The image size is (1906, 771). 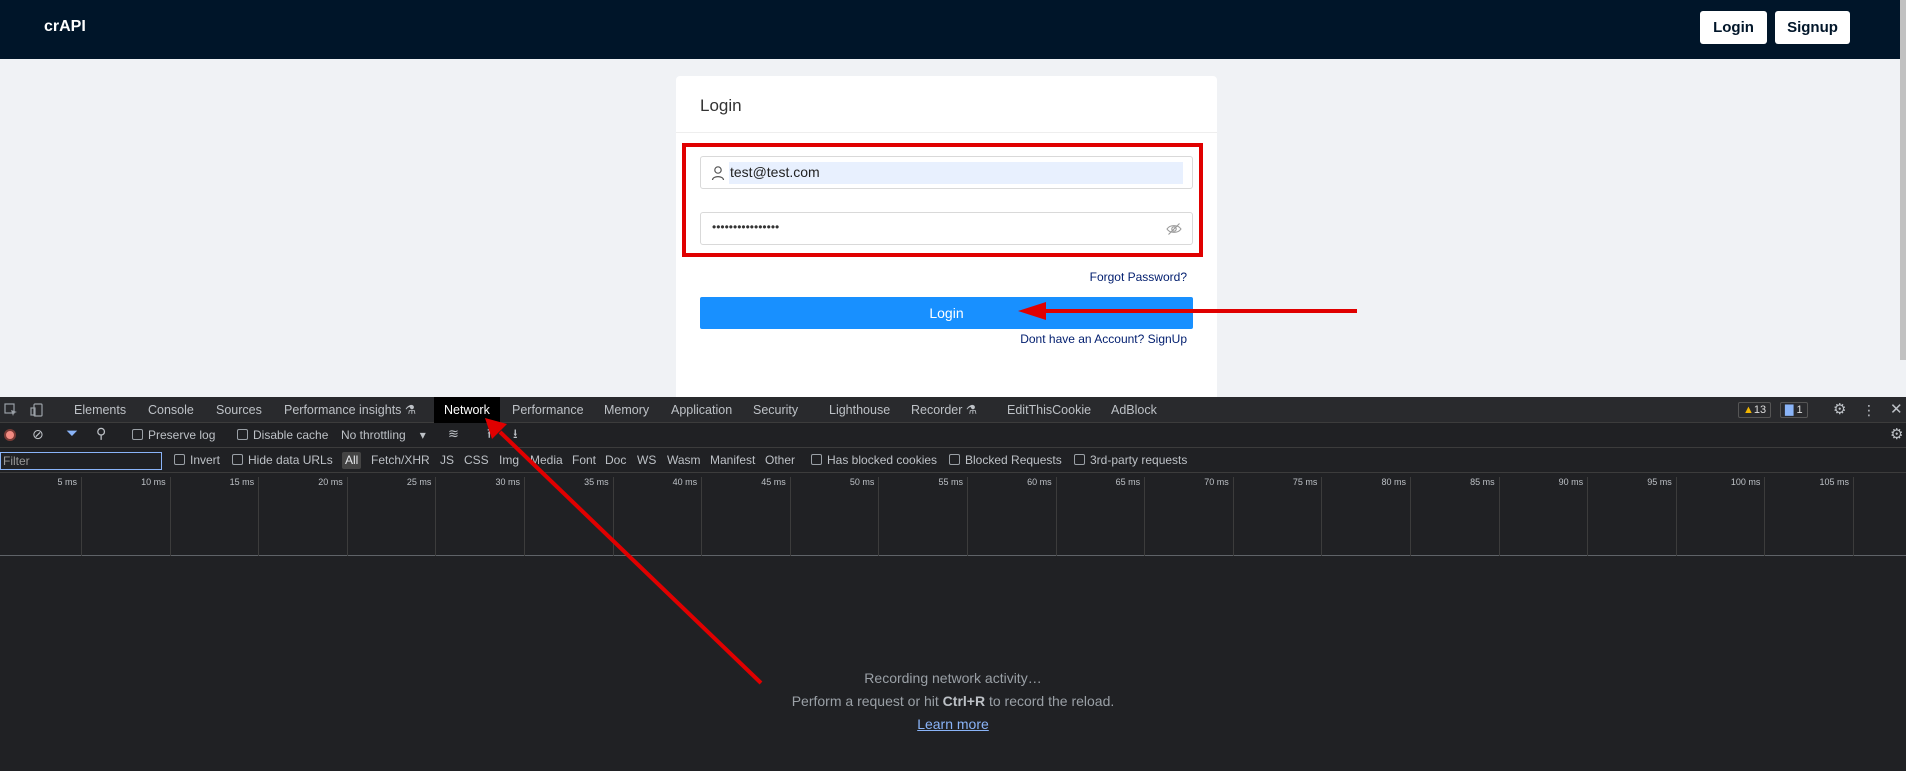 I want to click on timeline-tick-label: 75 ms, so click(x=1278, y=516).